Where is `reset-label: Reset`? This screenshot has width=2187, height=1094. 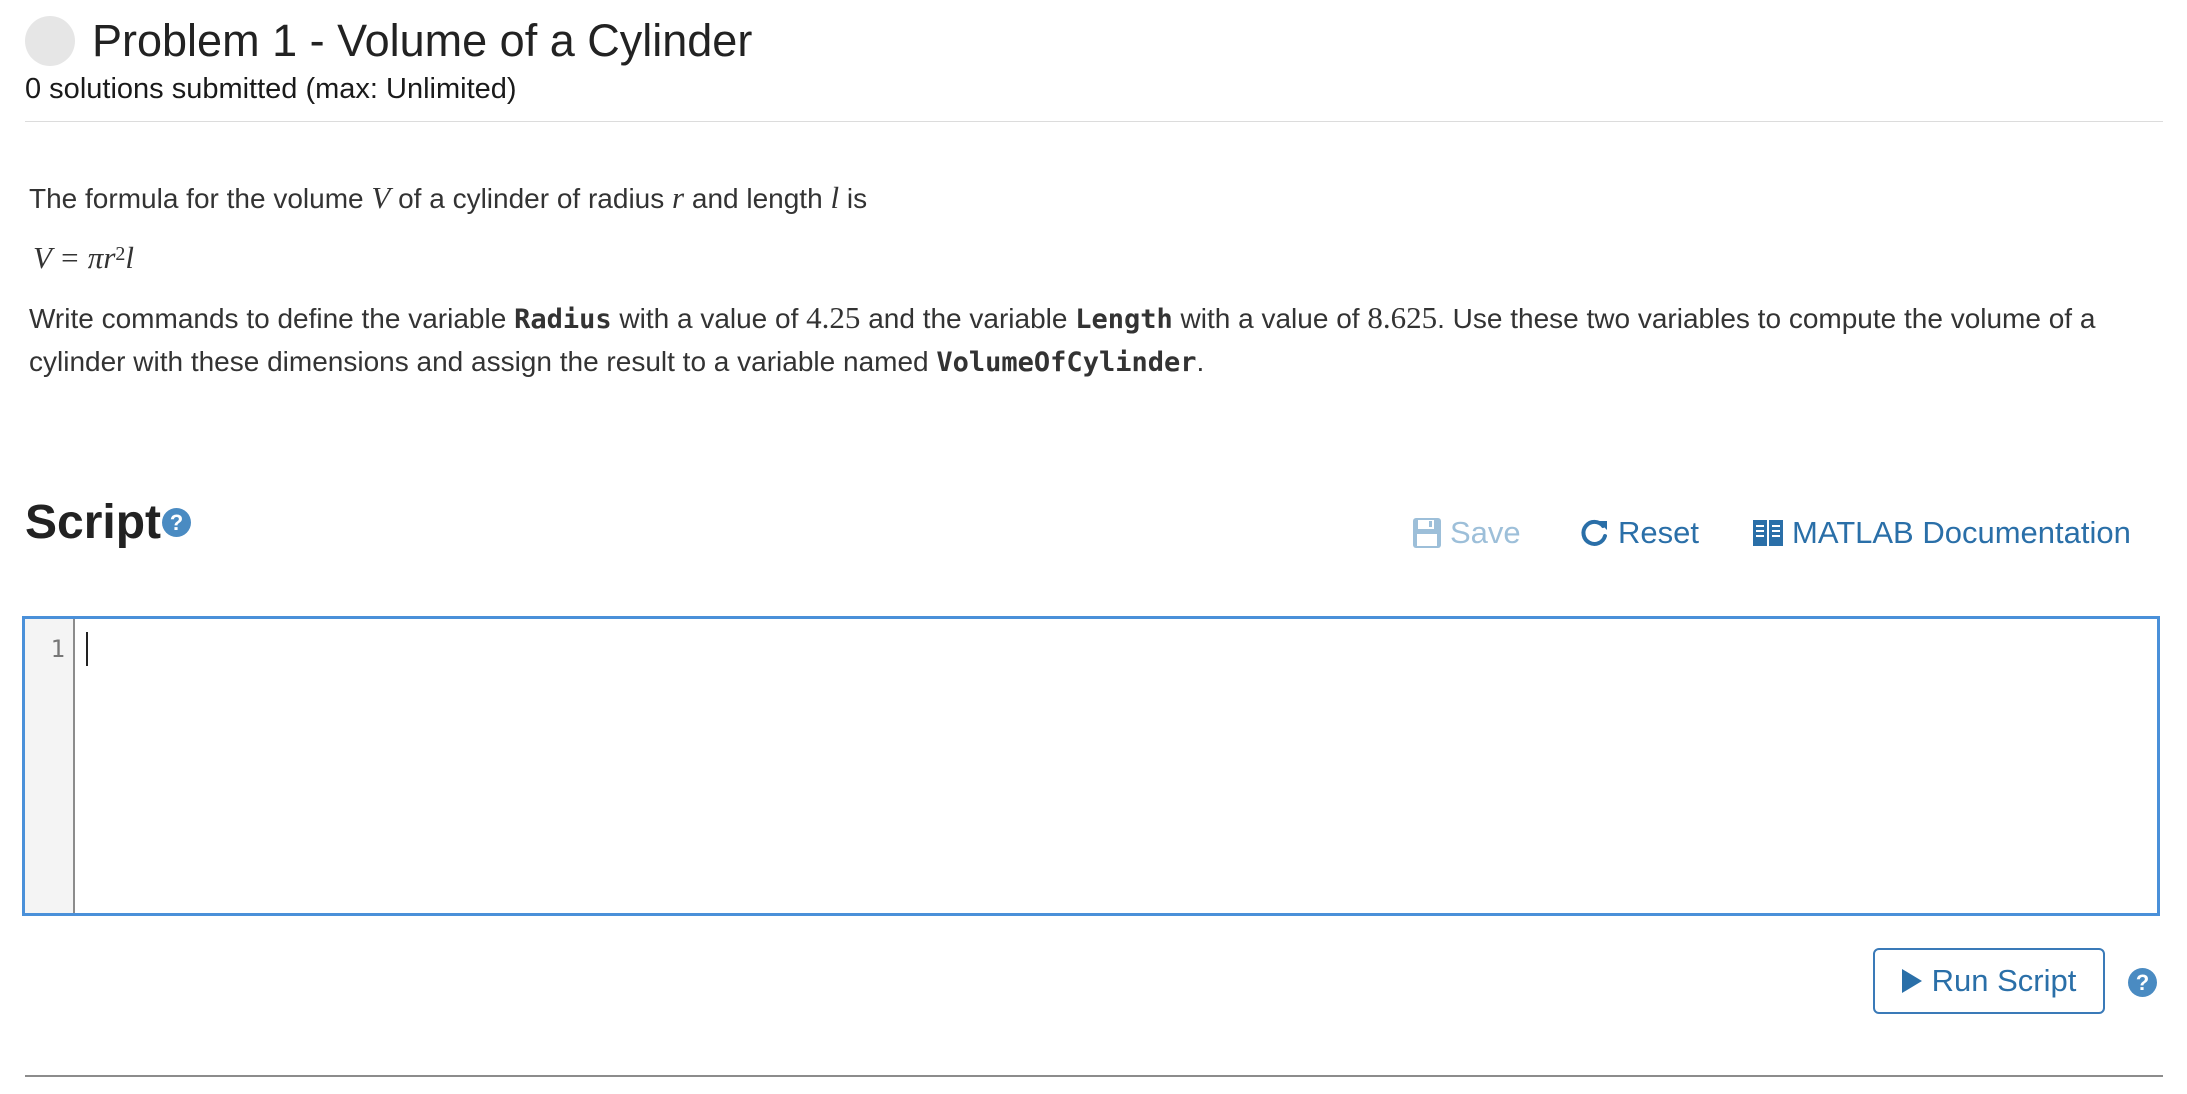 reset-label: Reset is located at coordinates (1658, 532).